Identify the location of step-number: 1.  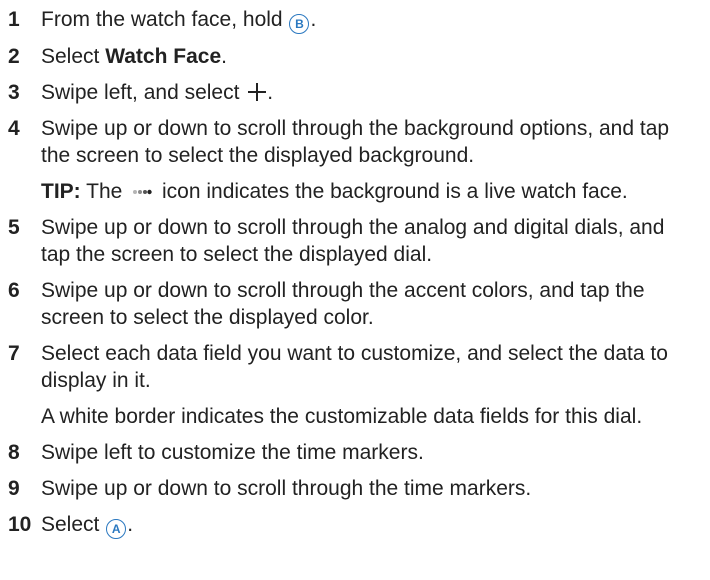
(14, 19).